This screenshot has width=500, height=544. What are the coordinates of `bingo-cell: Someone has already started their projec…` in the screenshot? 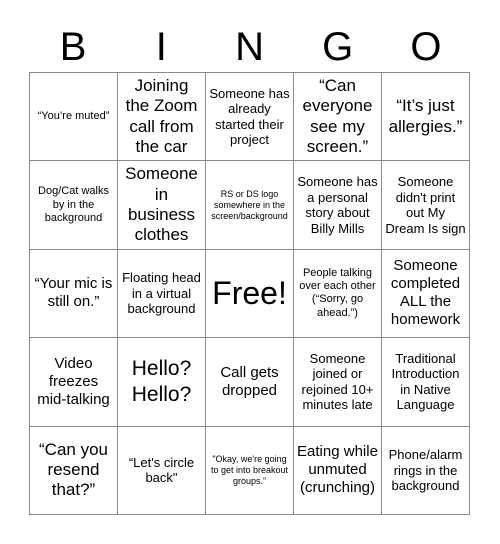 It's located at (250, 117).